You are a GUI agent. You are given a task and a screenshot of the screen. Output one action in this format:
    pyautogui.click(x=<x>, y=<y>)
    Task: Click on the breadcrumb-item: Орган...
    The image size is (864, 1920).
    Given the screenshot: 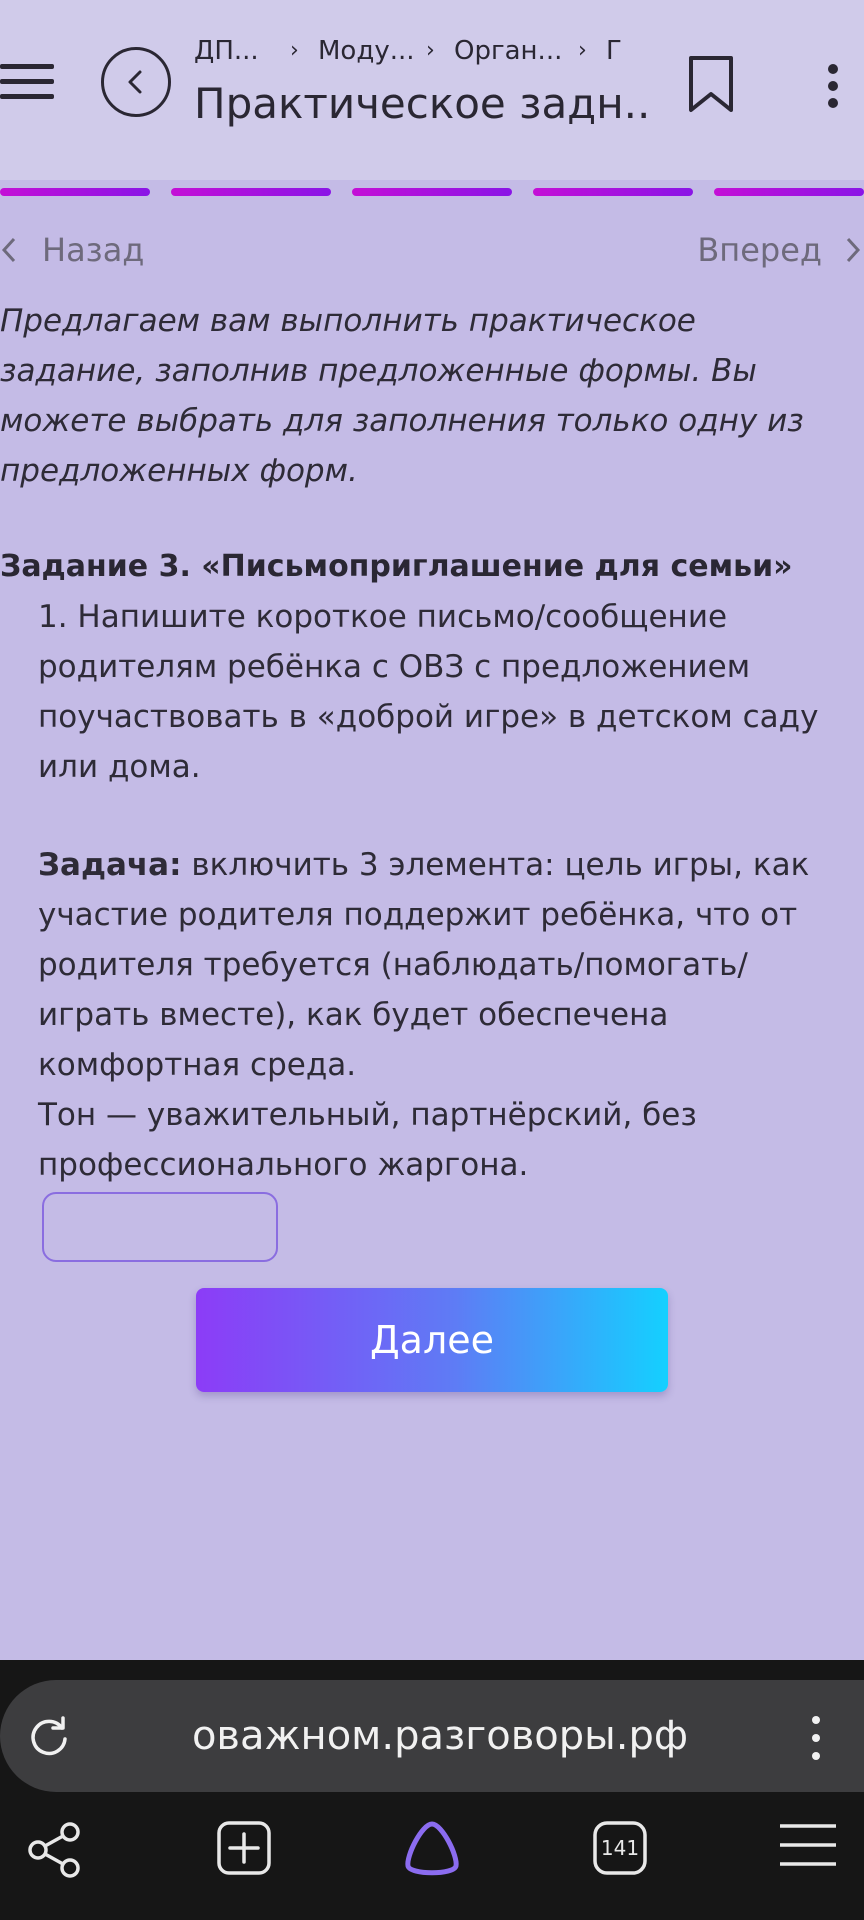 What is the action you would take?
    pyautogui.click(x=508, y=51)
    